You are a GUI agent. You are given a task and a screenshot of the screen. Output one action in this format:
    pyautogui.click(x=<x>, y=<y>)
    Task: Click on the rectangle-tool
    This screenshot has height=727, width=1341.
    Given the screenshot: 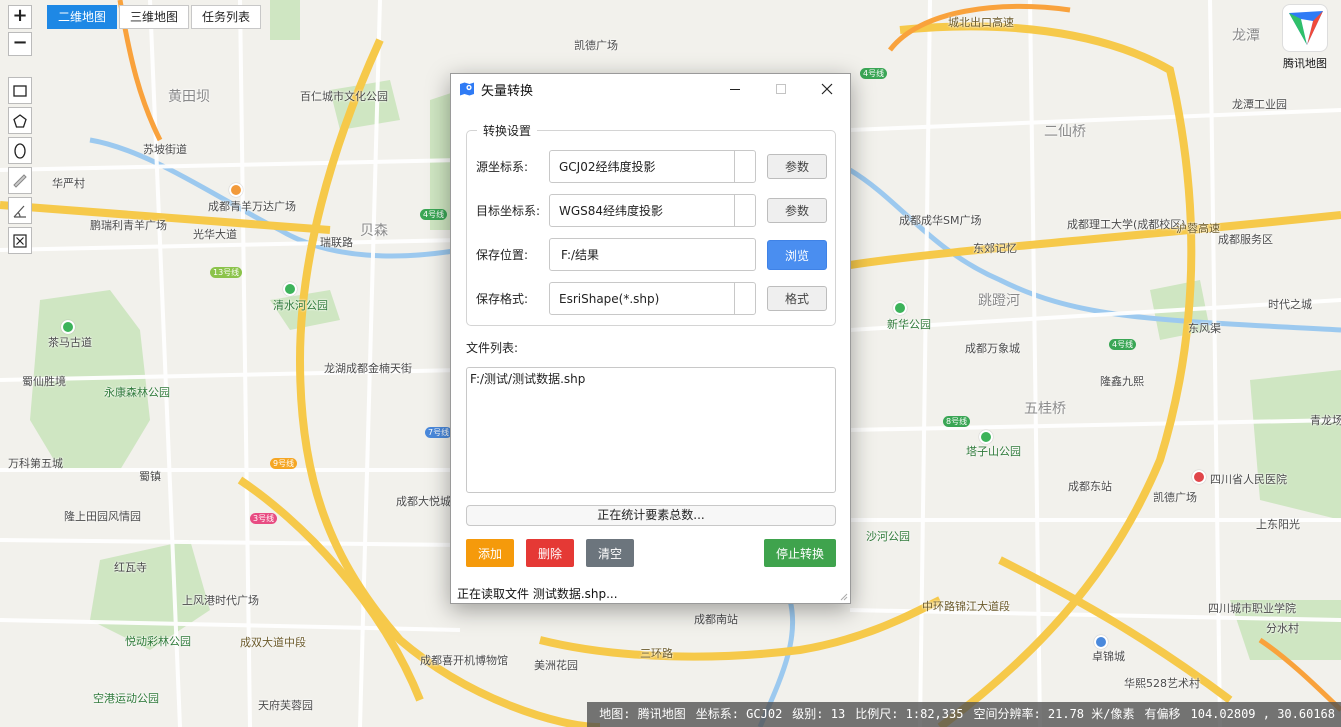 What is the action you would take?
    pyautogui.click(x=20, y=90)
    